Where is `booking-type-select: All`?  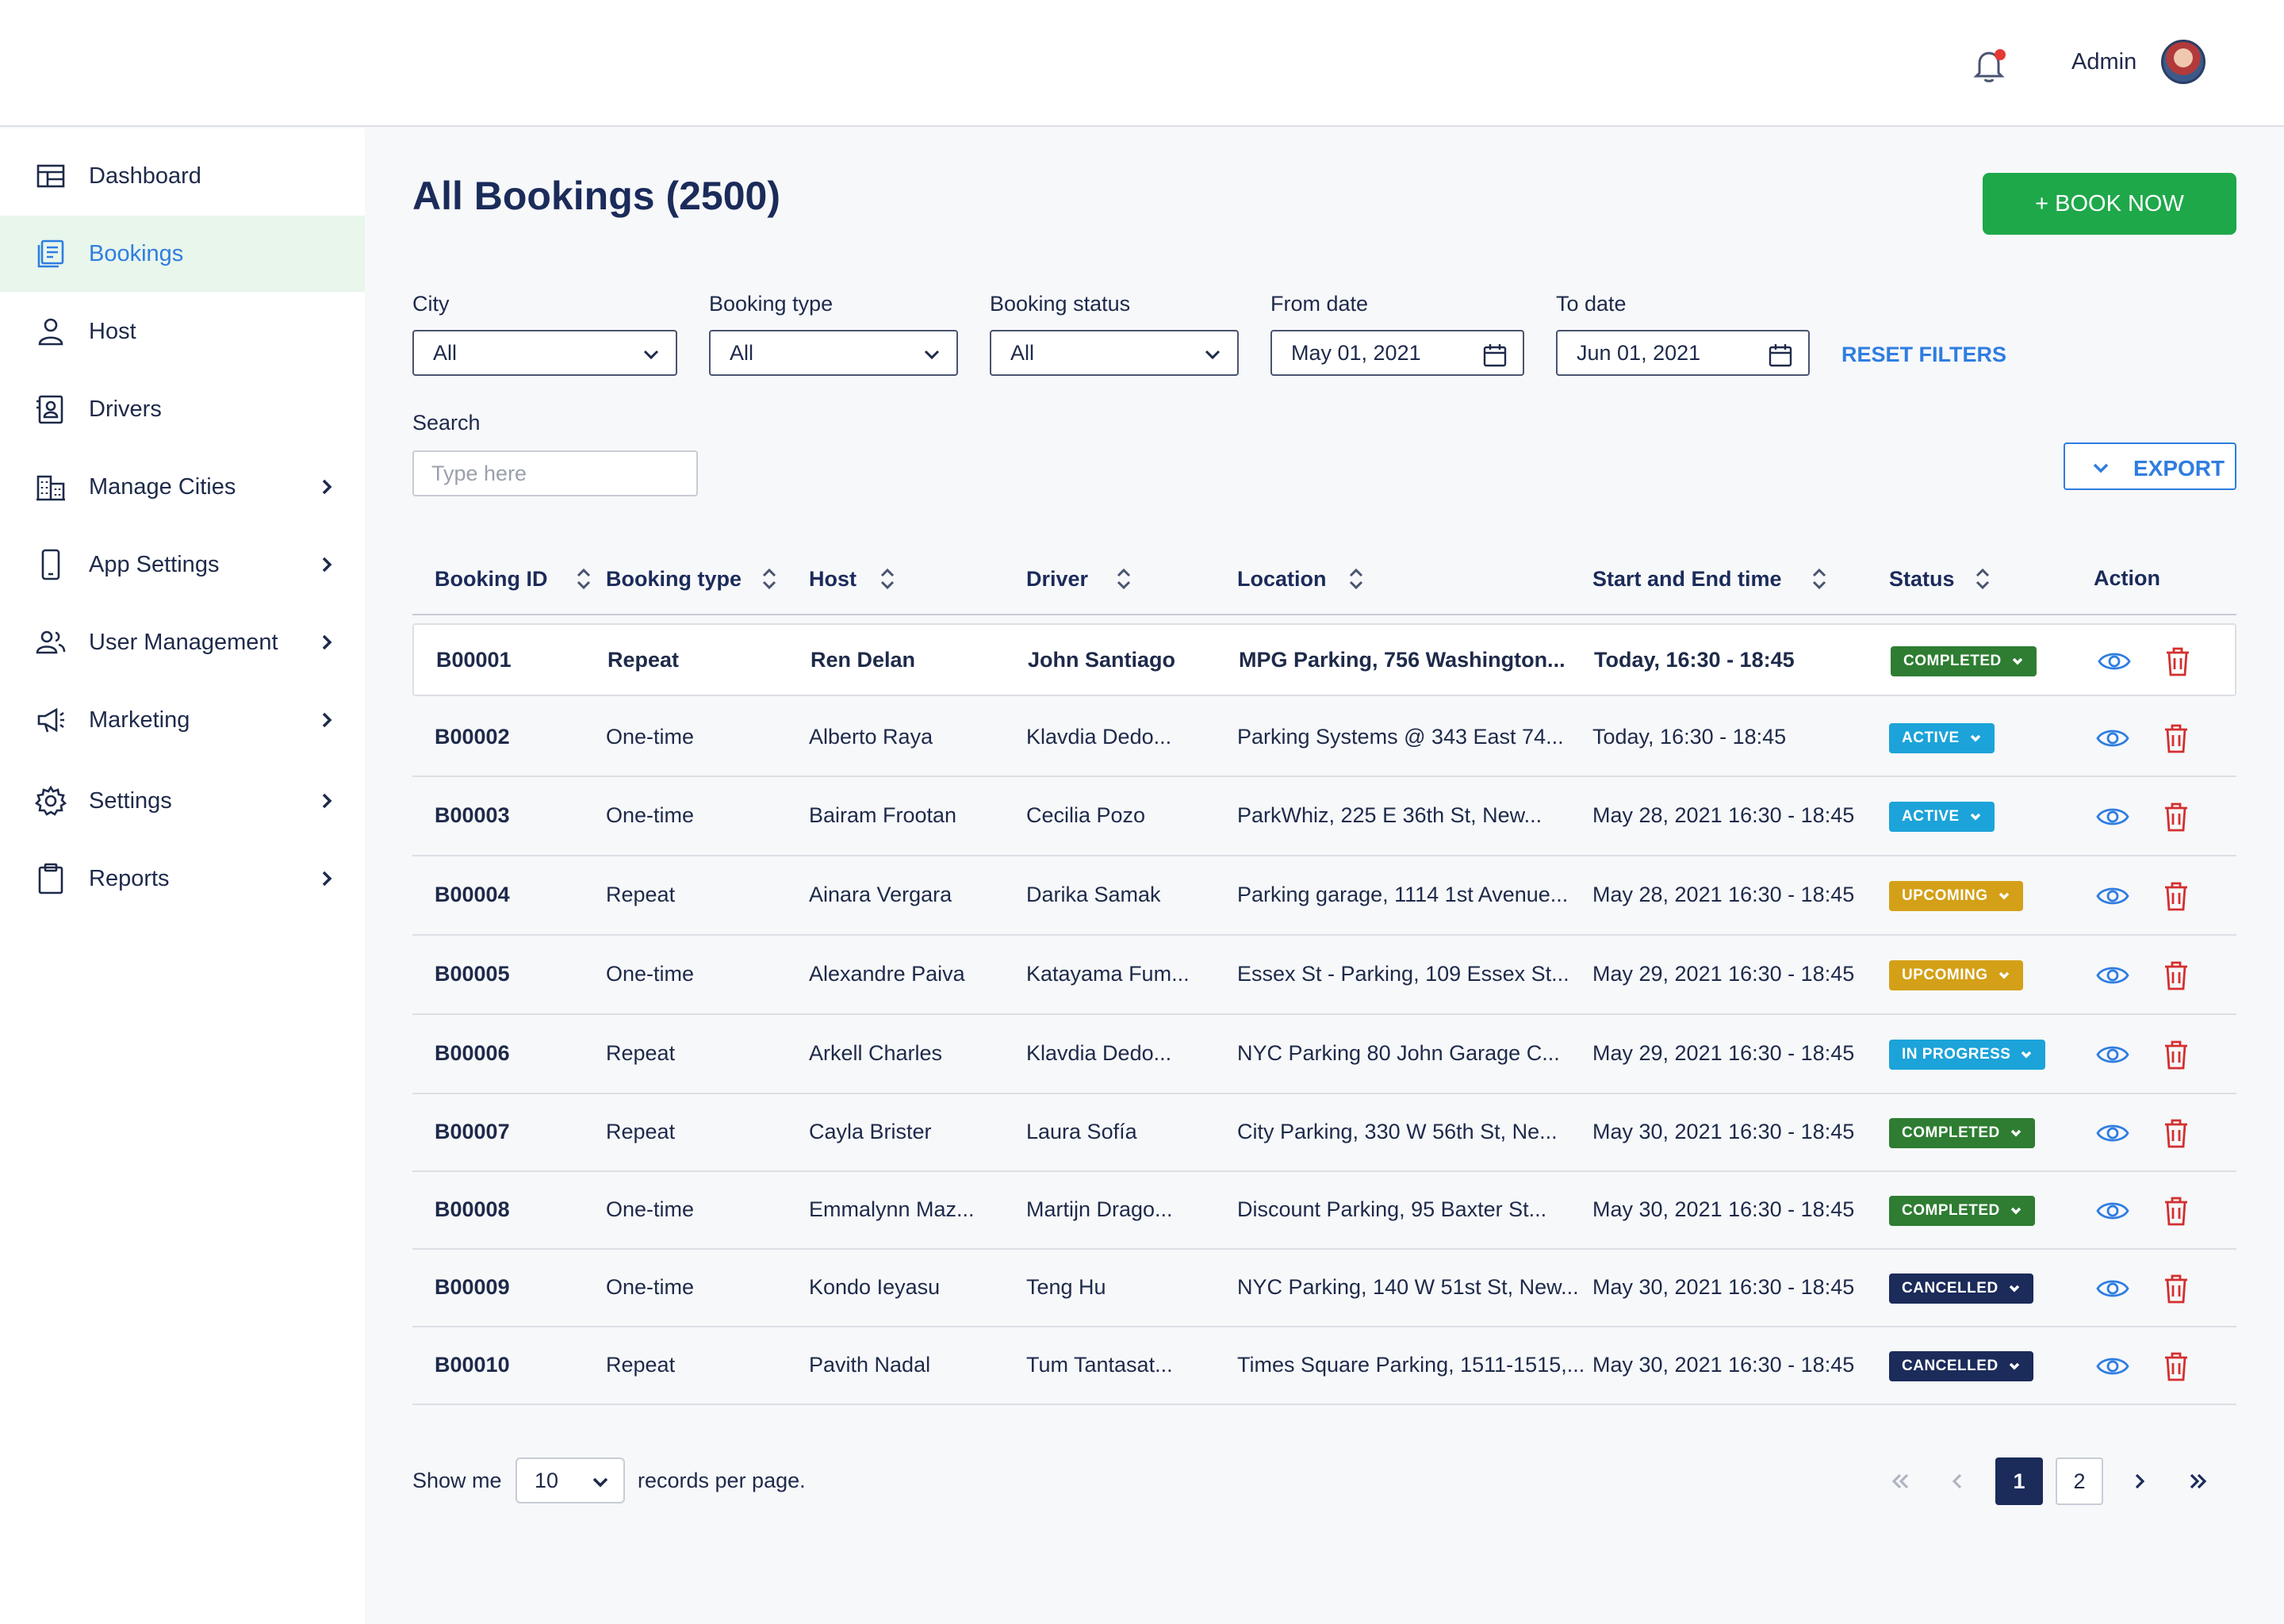 booking-type-select: All is located at coordinates (833, 353).